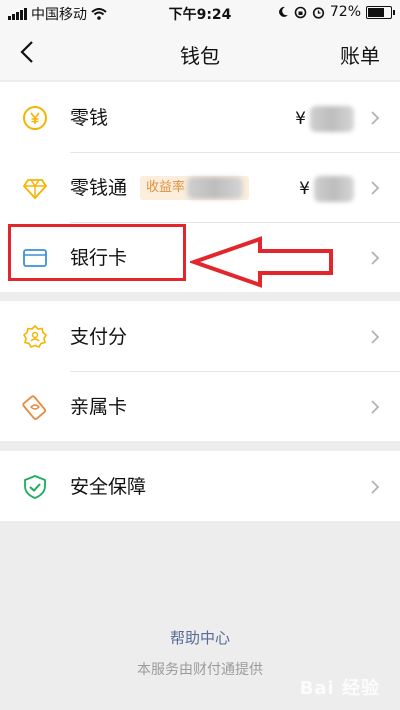 The width and height of the screenshot is (400, 710). What do you see at coordinates (345, 12) in the screenshot?
I see `battery-percent: 72%` at bounding box center [345, 12].